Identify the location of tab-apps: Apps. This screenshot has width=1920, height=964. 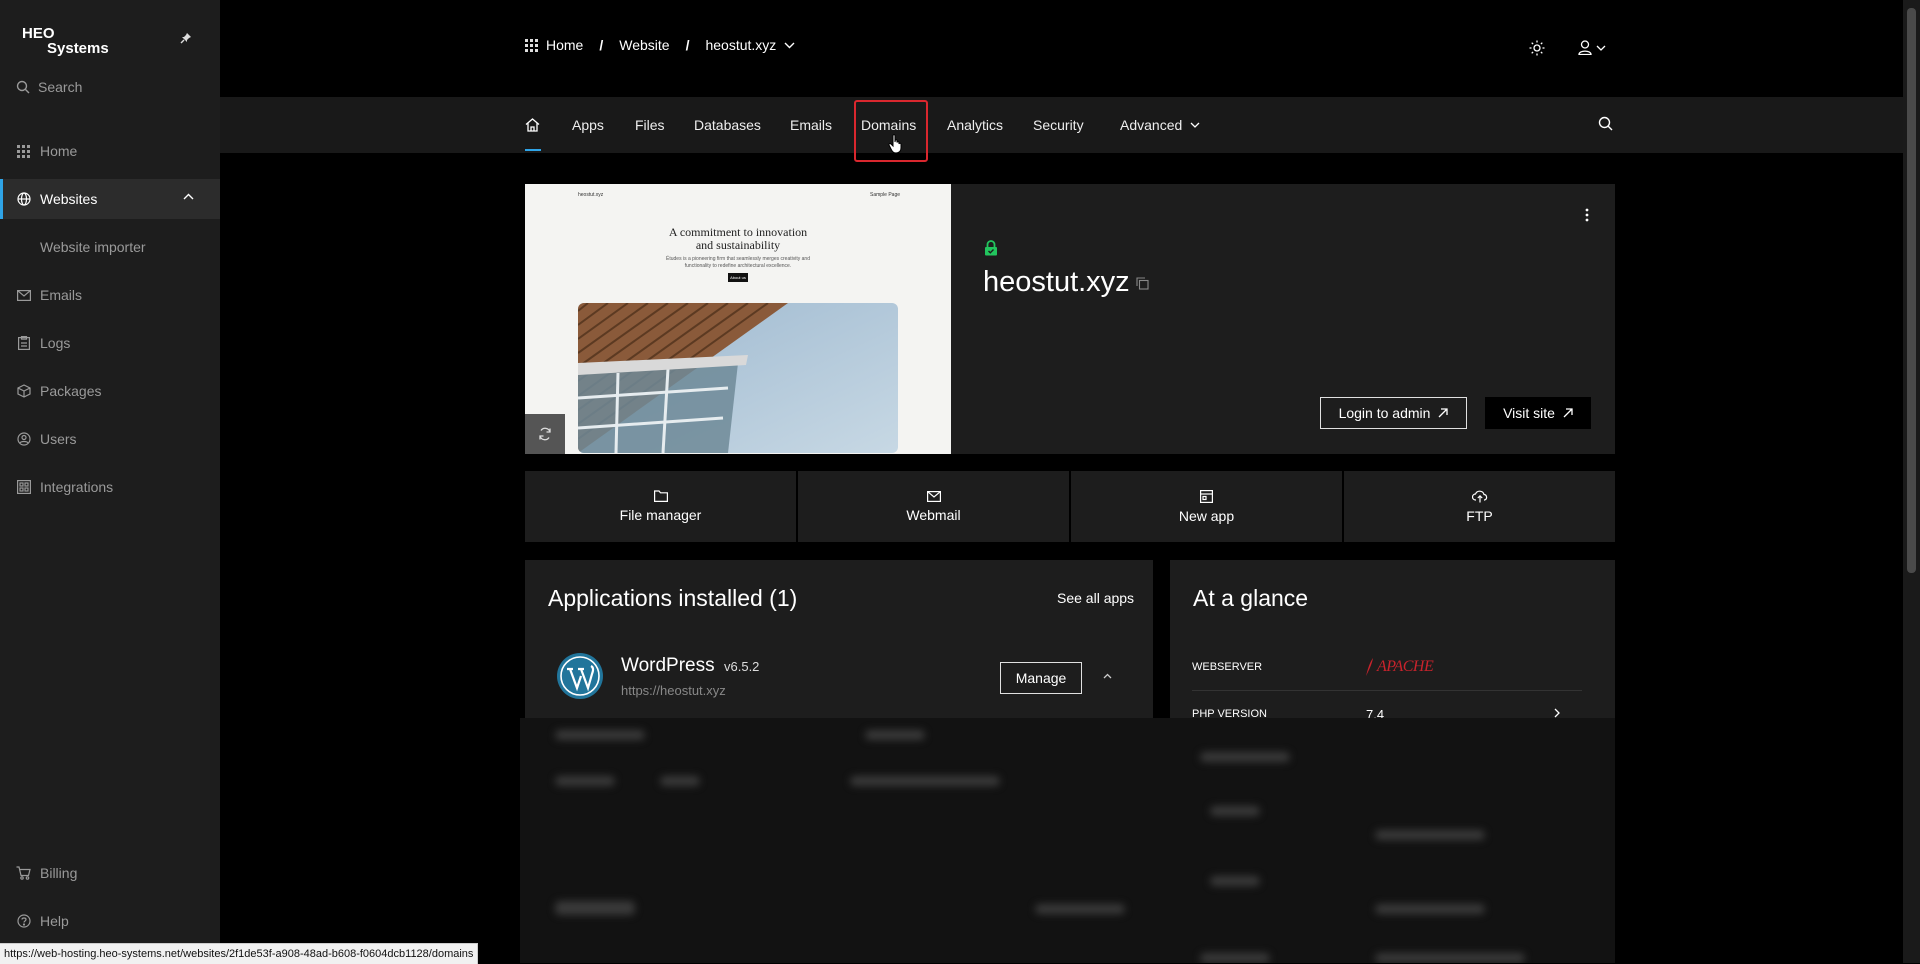
(588, 125).